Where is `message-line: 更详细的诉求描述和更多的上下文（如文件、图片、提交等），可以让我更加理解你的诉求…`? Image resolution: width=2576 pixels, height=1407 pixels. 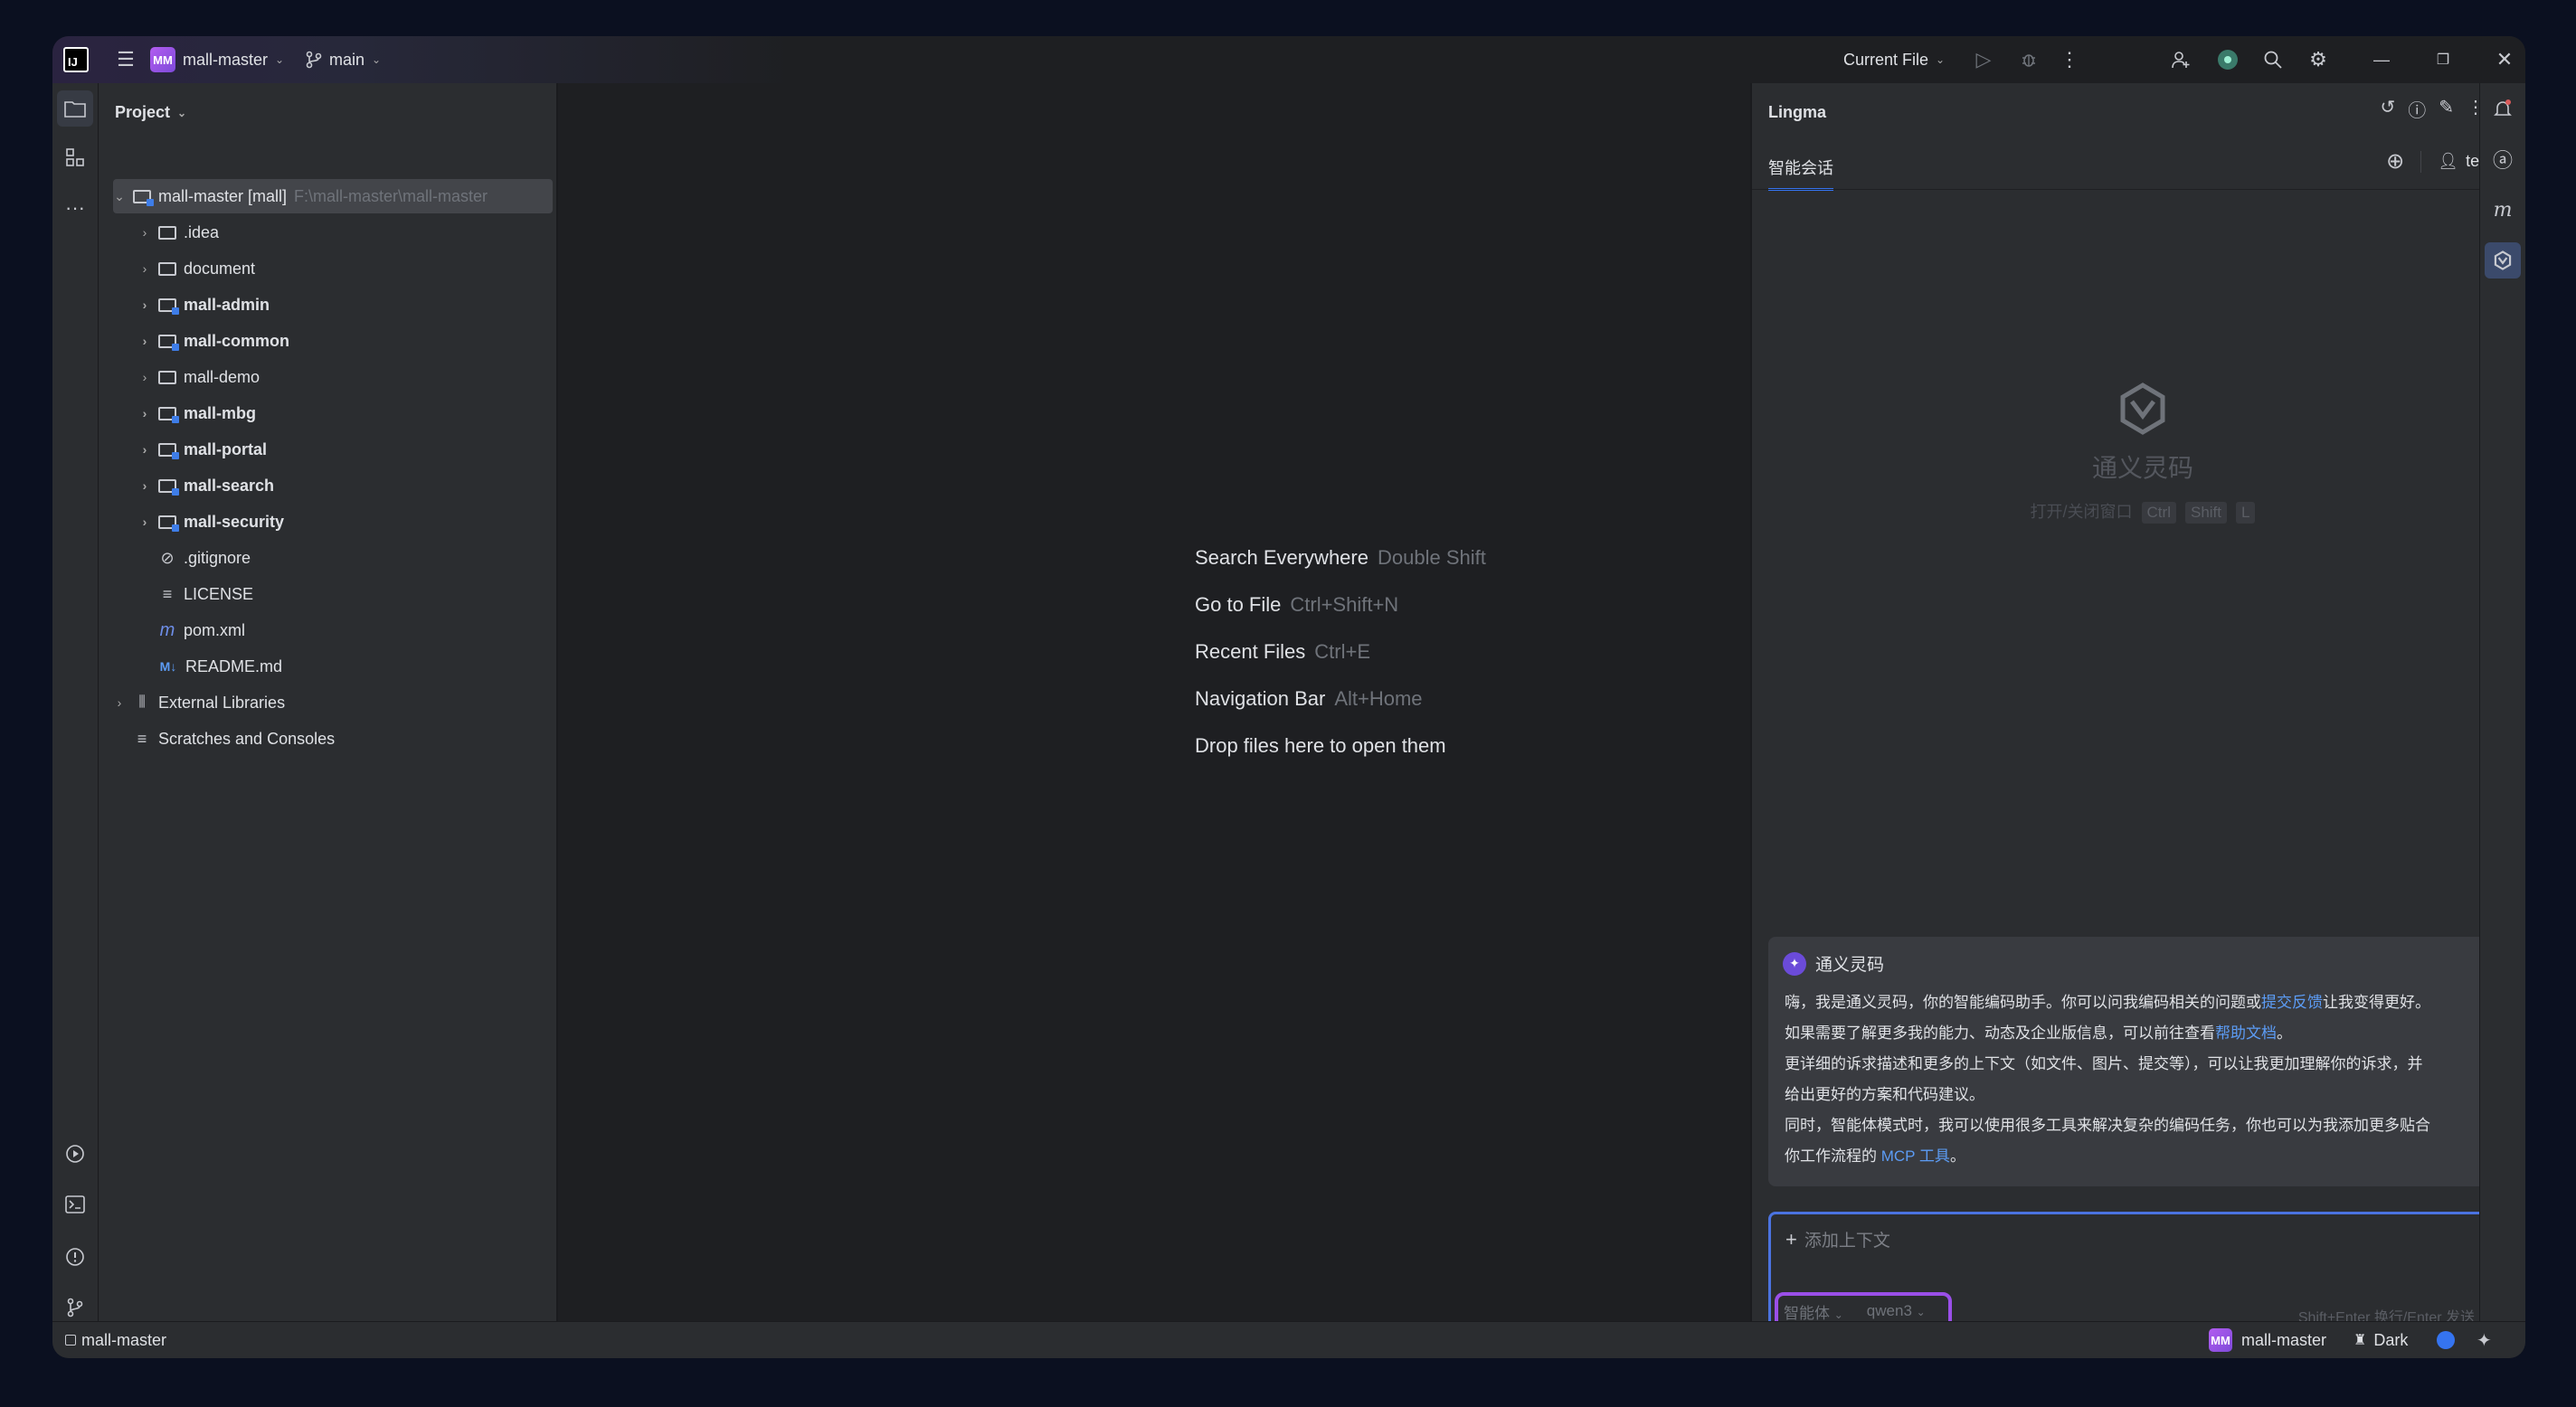 message-line: 更详细的诉求描述和更多的上下文（如文件、图片、提交等），可以让我更加理解你的诉求… is located at coordinates (2104, 1063).